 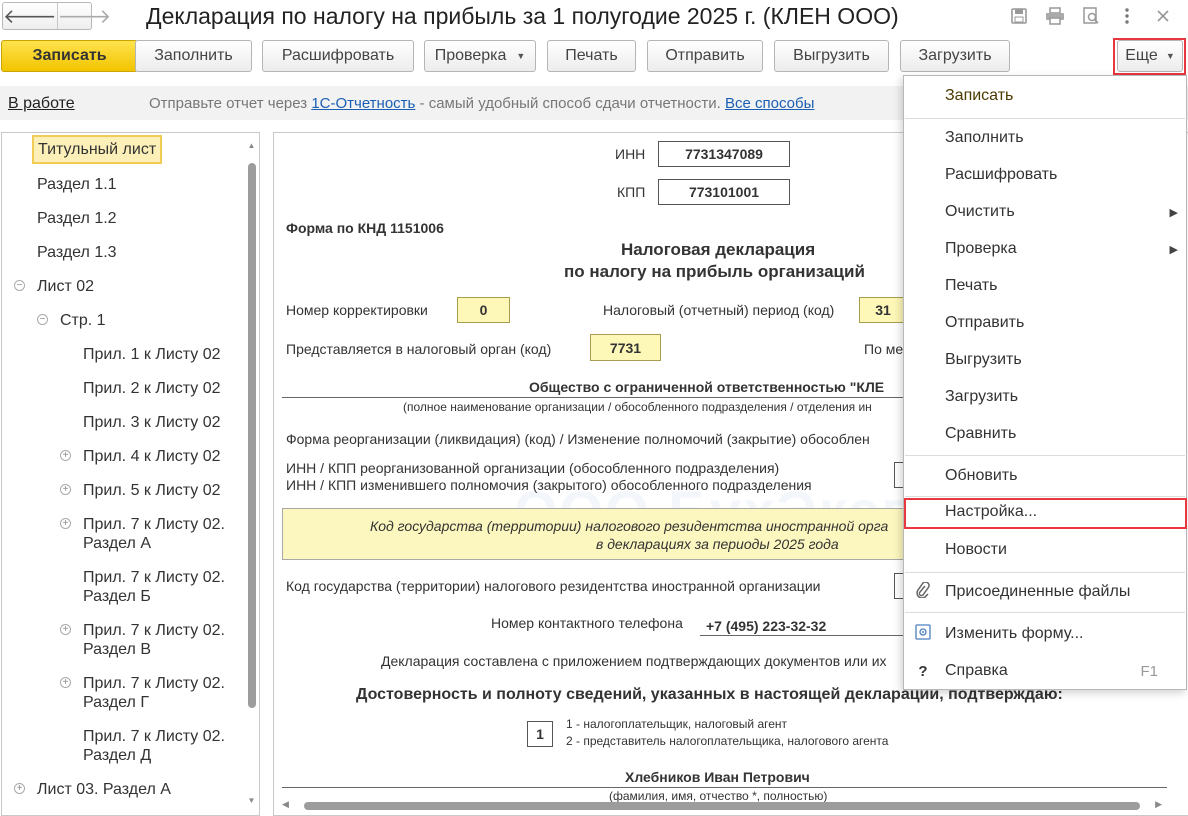 What do you see at coordinates (717, 777) in the screenshot?
I see `signer-name: Хлебников Иван Петрович` at bounding box center [717, 777].